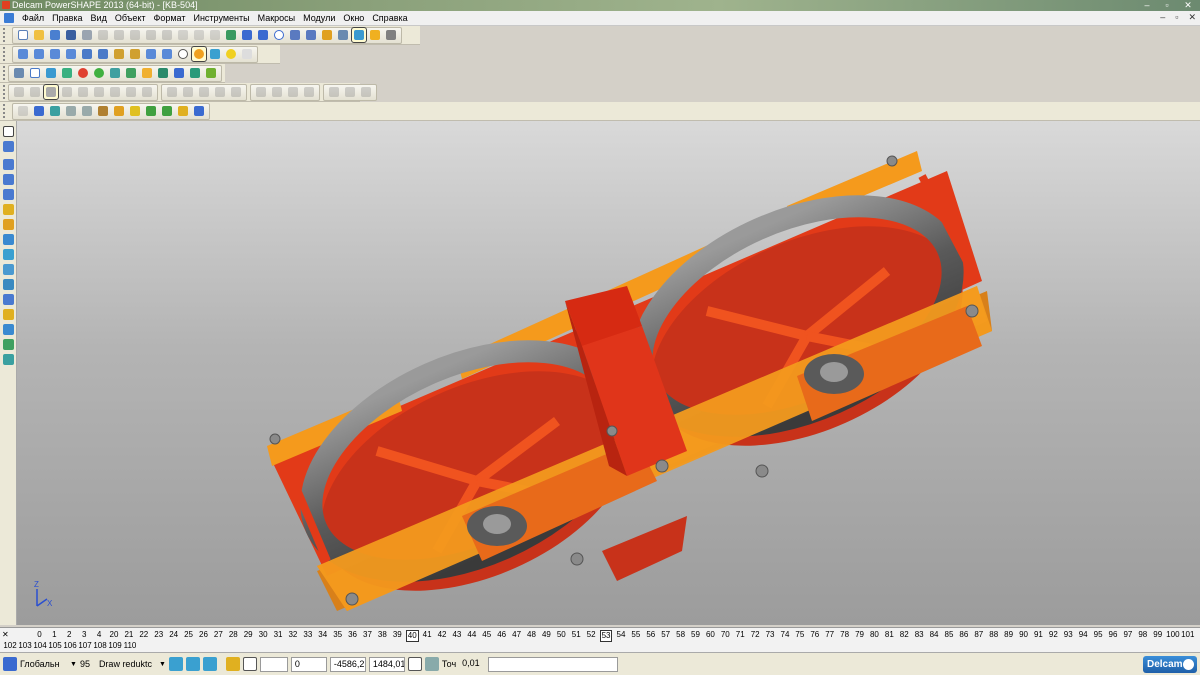 This screenshot has height=675, width=1200. I want to click on solid-tool-6-icon, so click(99, 92).